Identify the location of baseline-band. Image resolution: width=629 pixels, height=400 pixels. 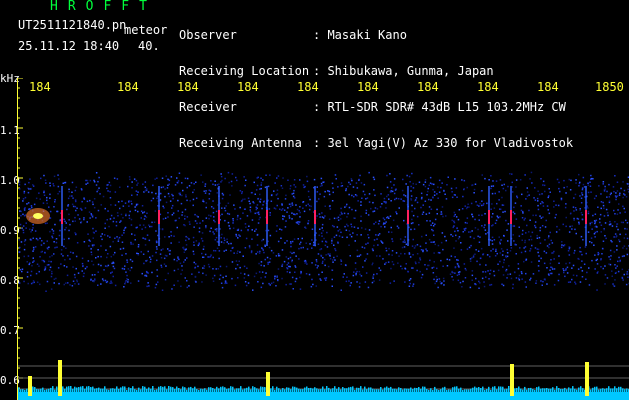
(323, 396).